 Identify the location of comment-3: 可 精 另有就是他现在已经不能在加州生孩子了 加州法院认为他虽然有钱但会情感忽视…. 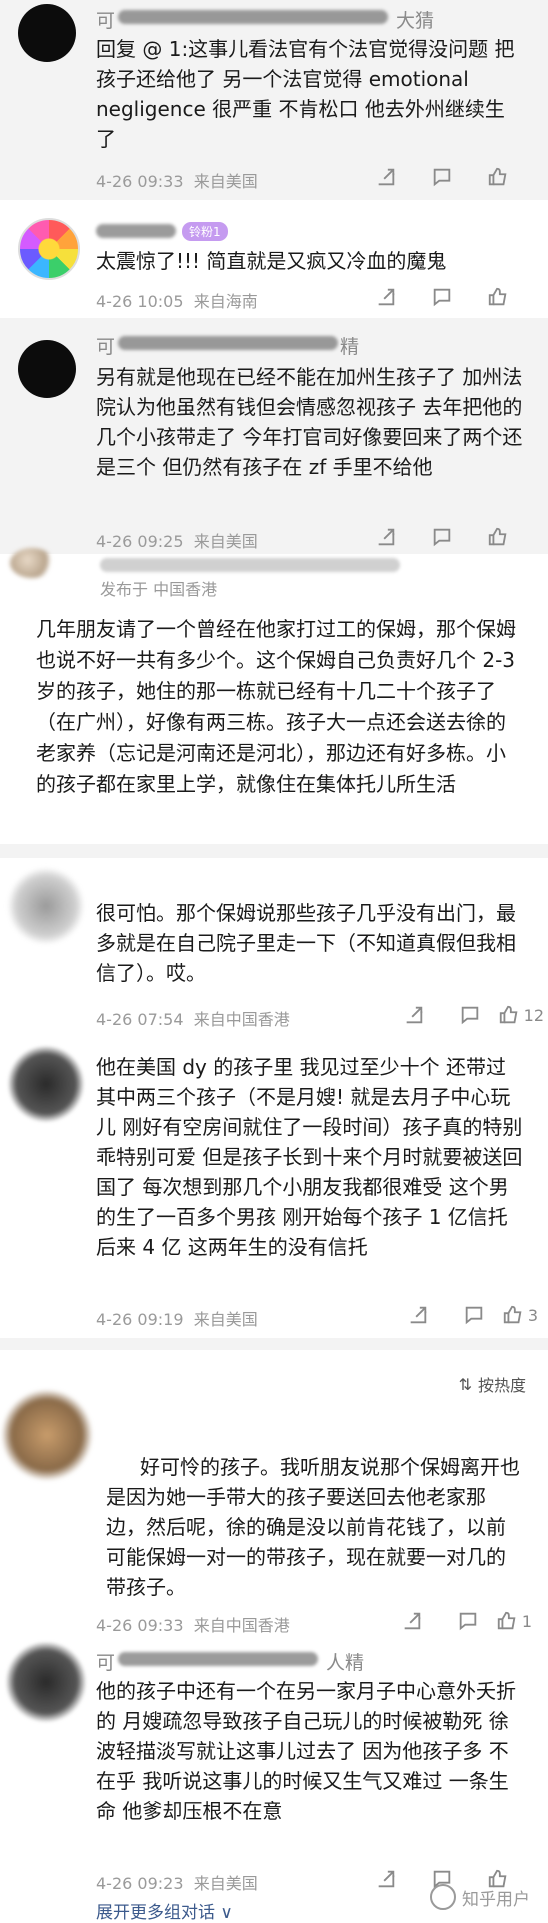
(274, 436).